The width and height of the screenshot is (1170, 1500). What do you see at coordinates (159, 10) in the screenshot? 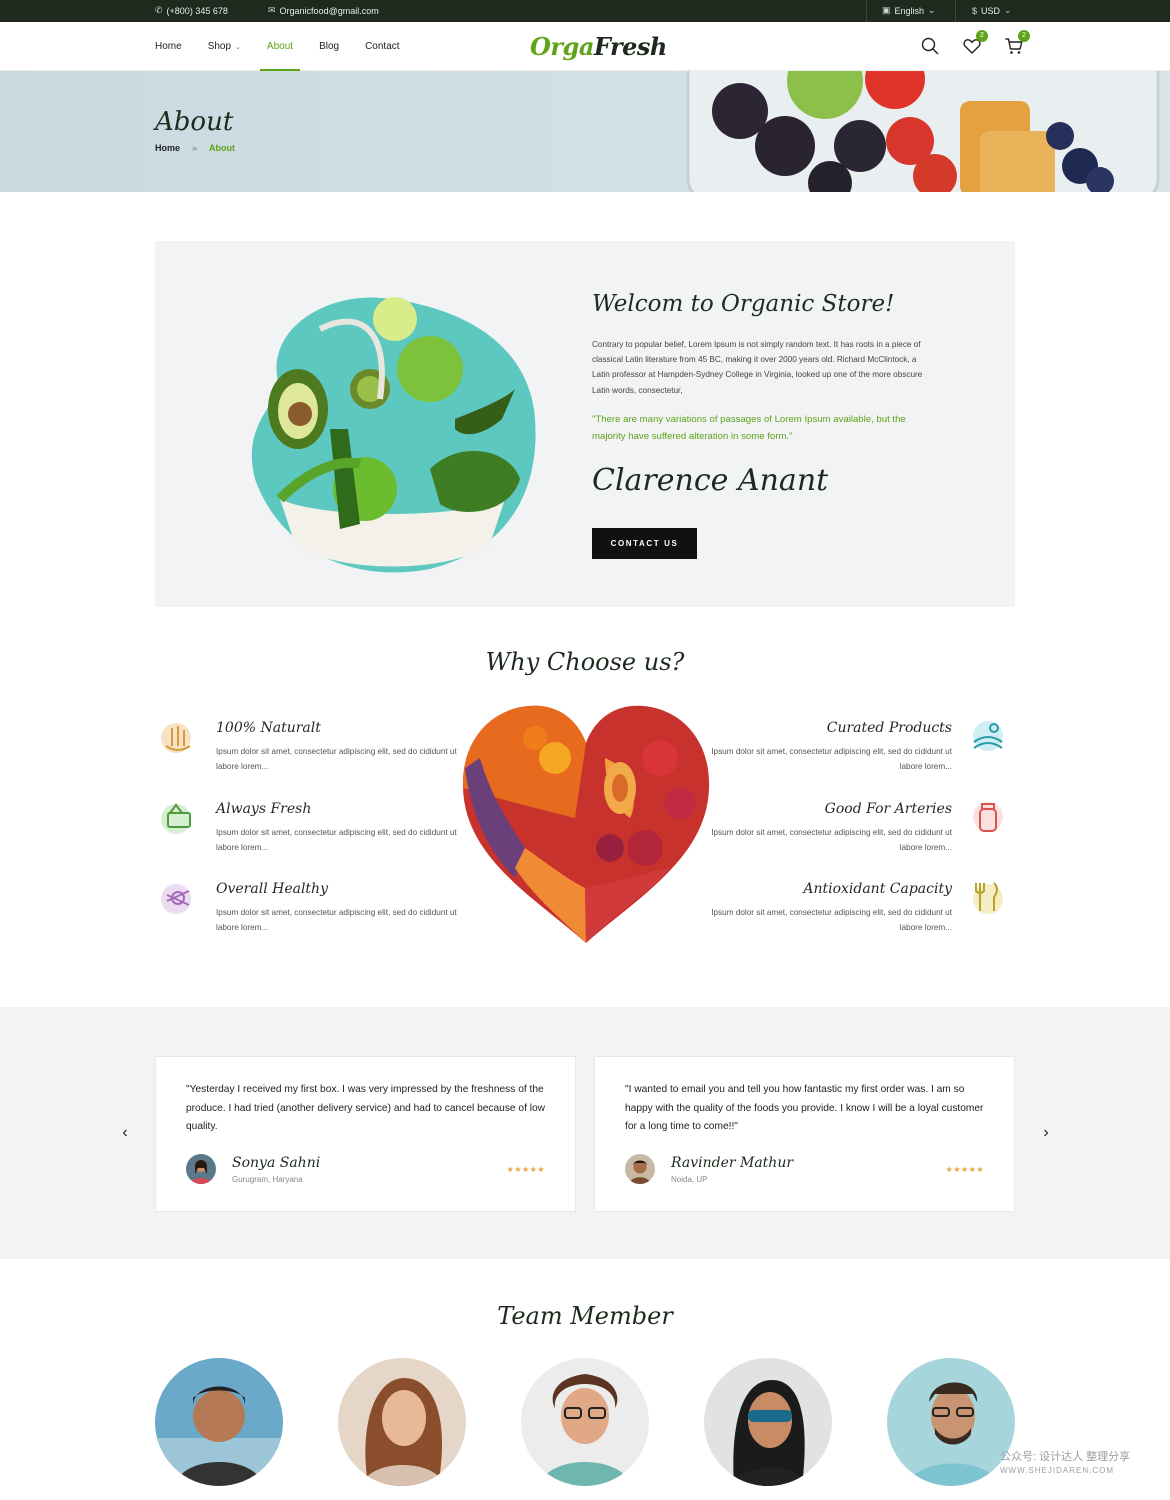
I see `phone-icon: ✆` at bounding box center [159, 10].